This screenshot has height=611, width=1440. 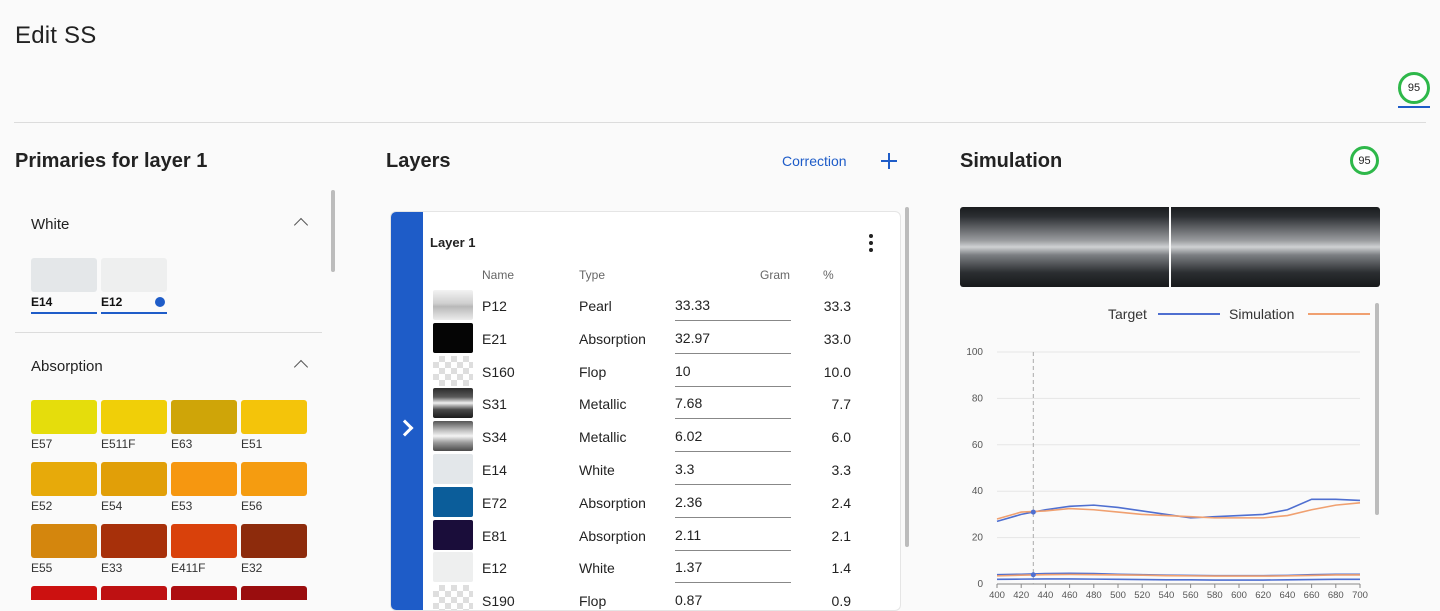 What do you see at coordinates (841, 404) in the screenshot?
I see `percent-value: 7.7` at bounding box center [841, 404].